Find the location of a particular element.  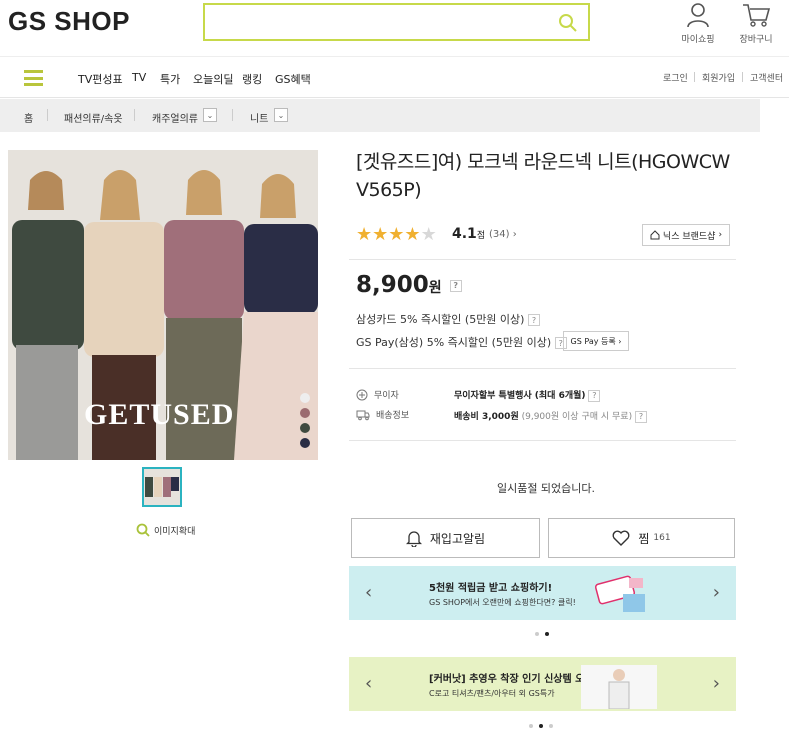

search-icon is located at coordinates (568, 23).